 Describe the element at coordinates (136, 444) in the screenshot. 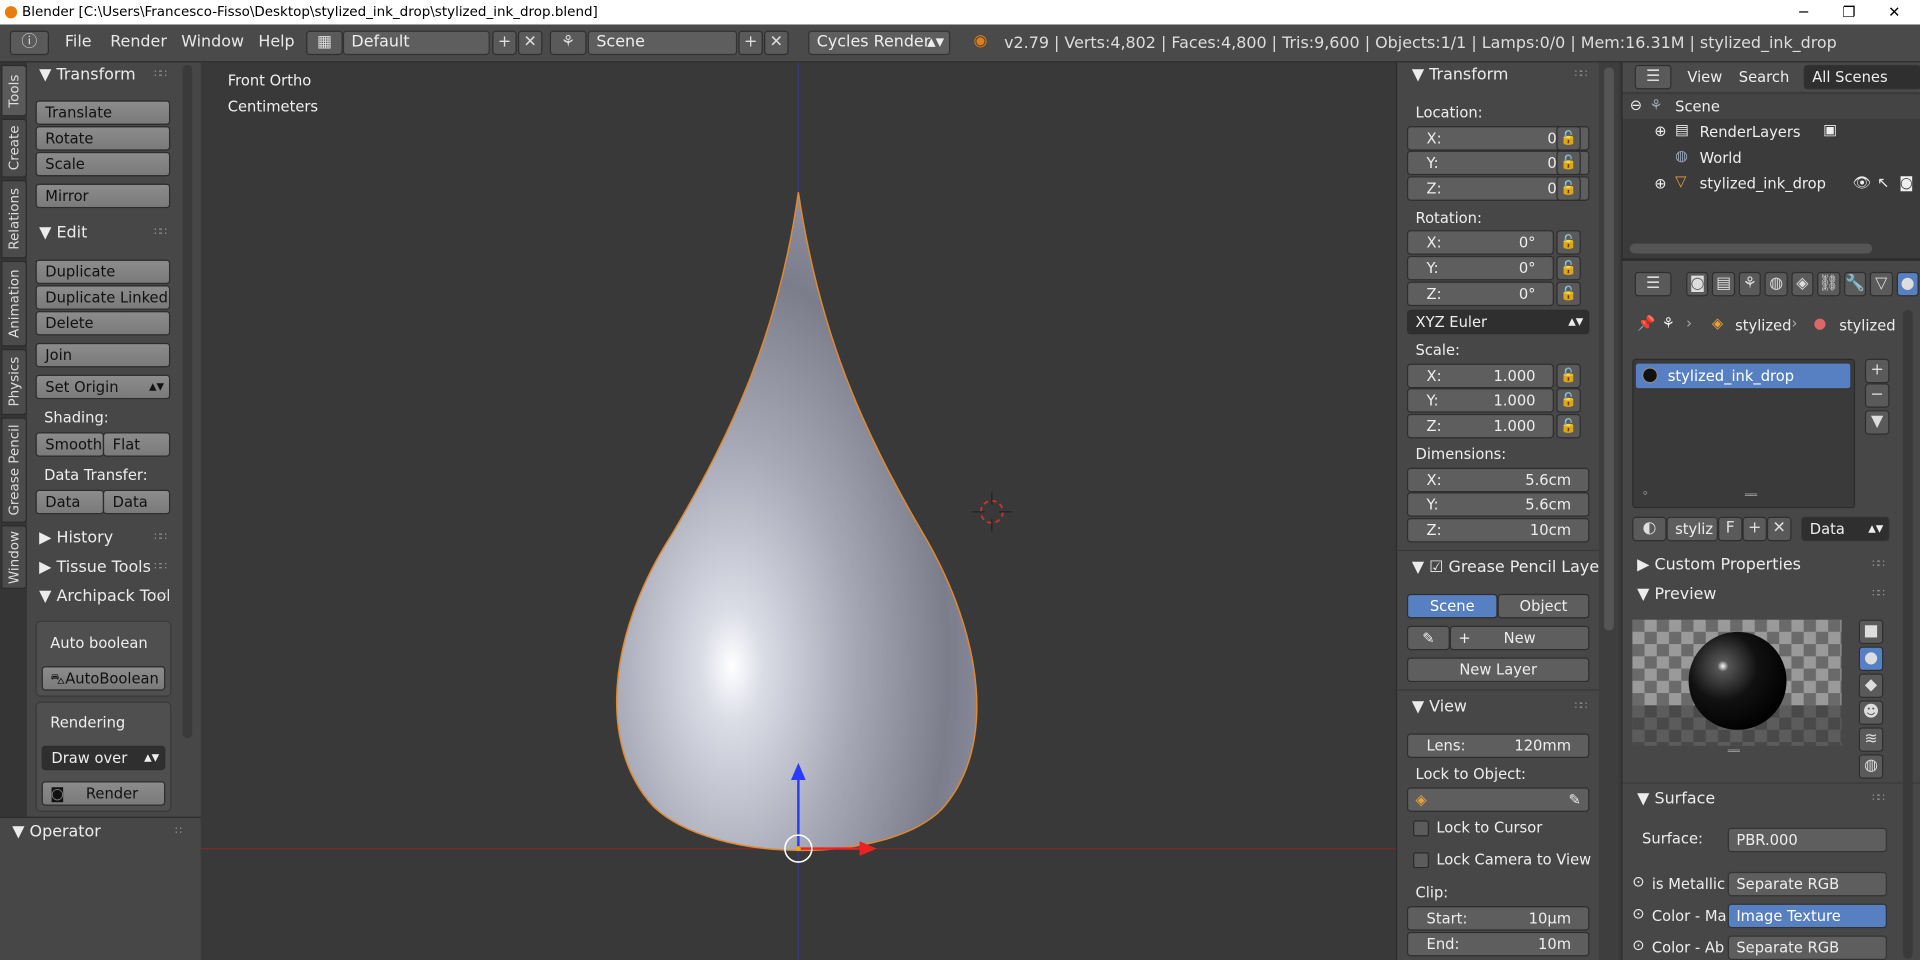

I see `flat-button: Flat` at that location.